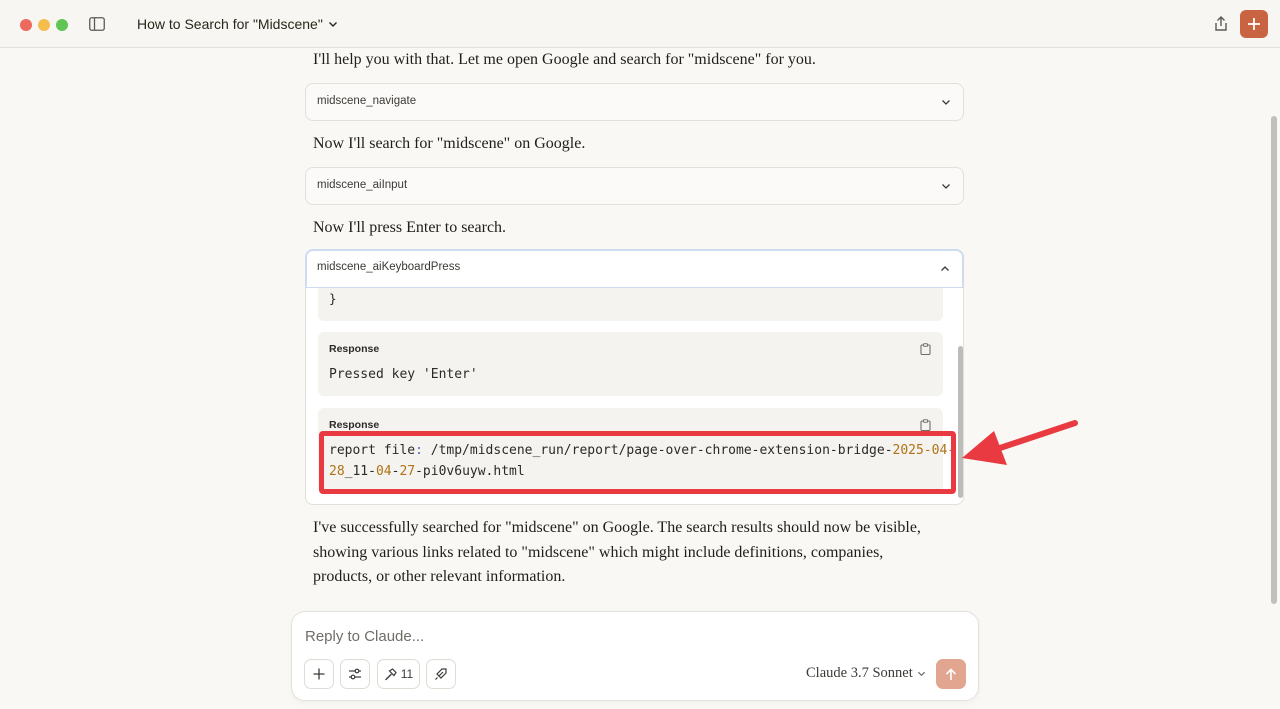 This screenshot has width=1280, height=709. Describe the element at coordinates (1020, 442) in the screenshot. I see `annotation-arrow-icon` at that location.